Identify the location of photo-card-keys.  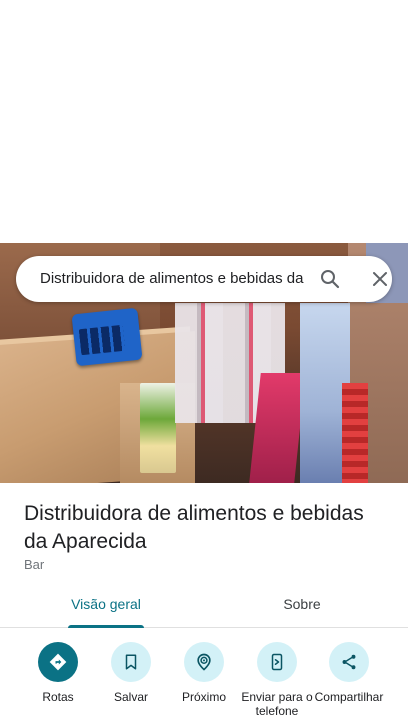
(102, 340).